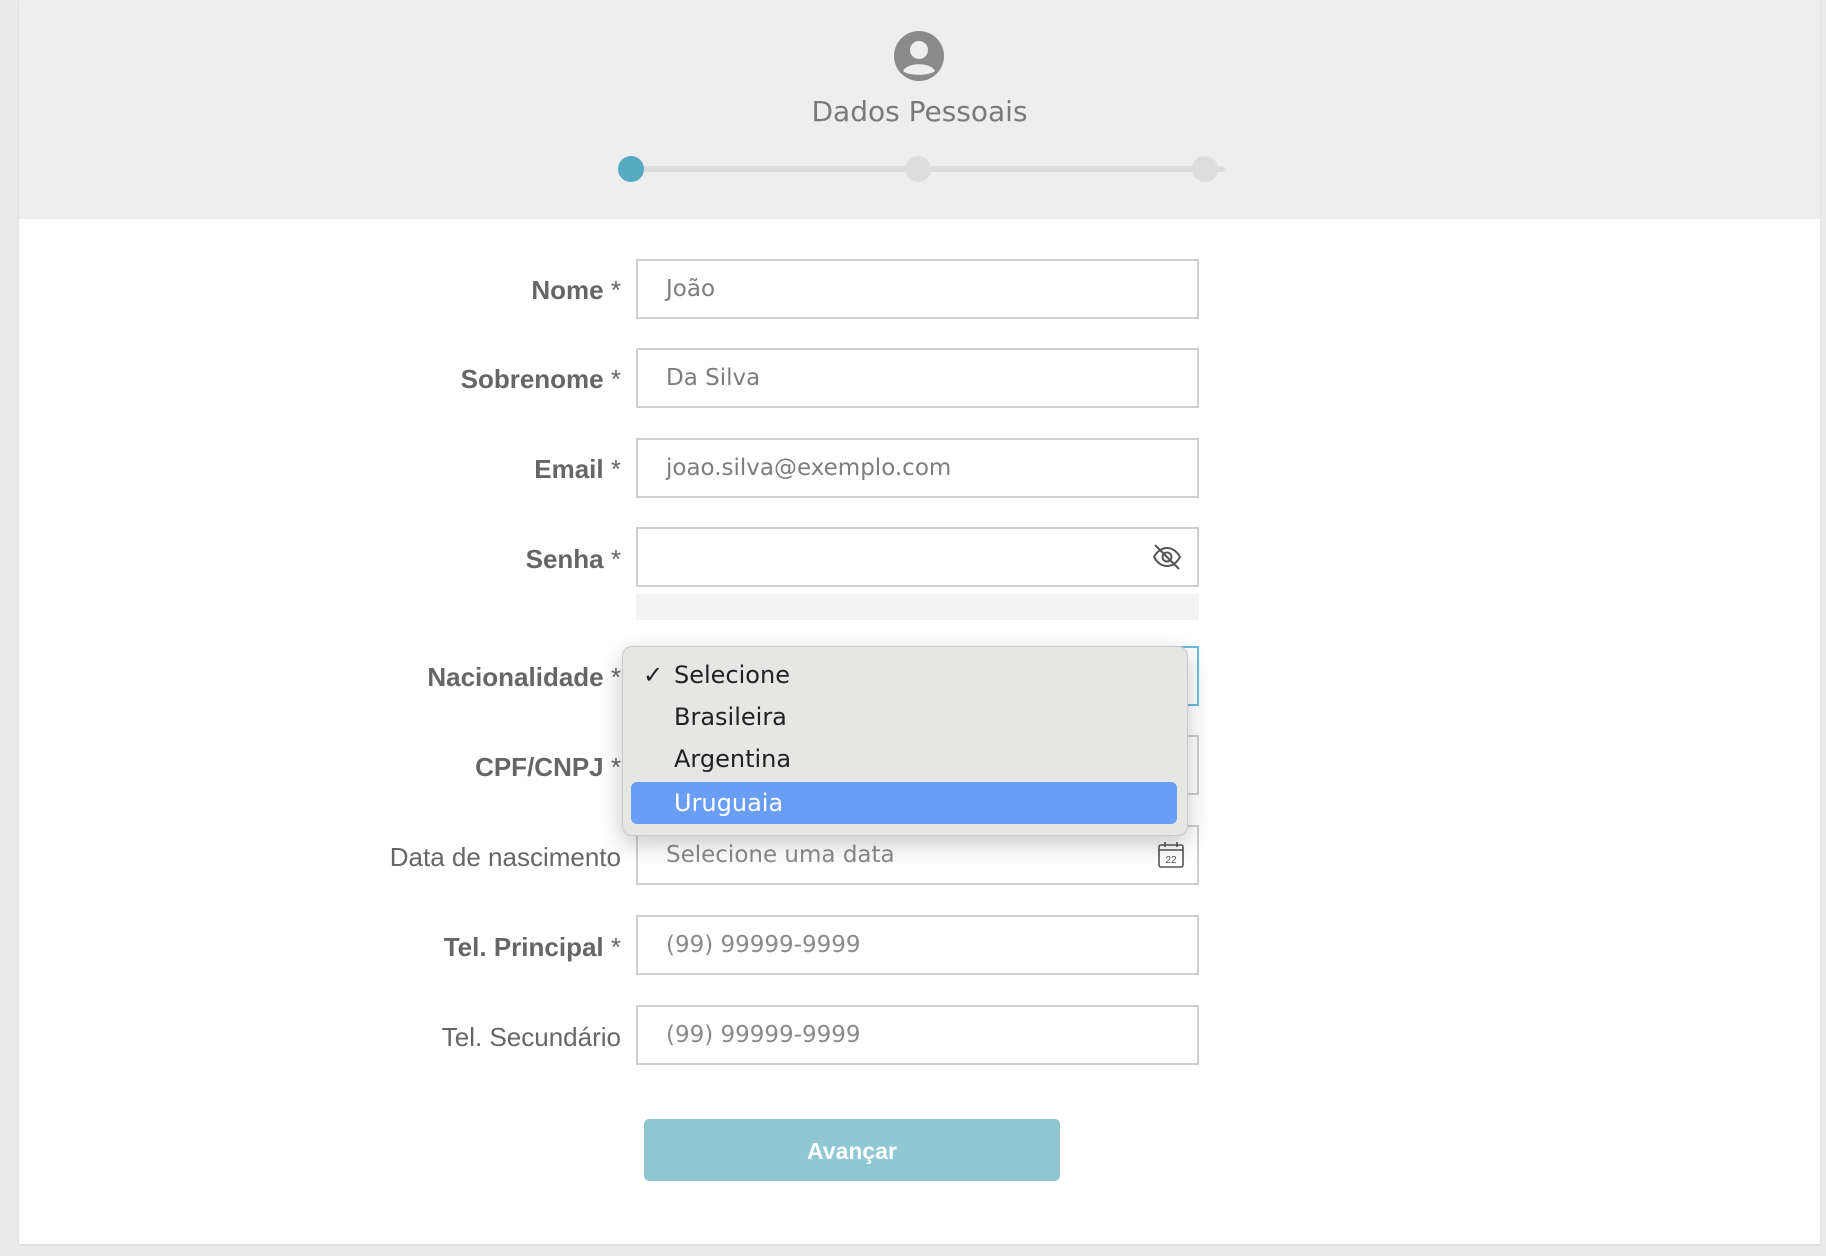 This screenshot has width=1826, height=1256. I want to click on nascimento-label: Data de nascimento, so click(505, 857).